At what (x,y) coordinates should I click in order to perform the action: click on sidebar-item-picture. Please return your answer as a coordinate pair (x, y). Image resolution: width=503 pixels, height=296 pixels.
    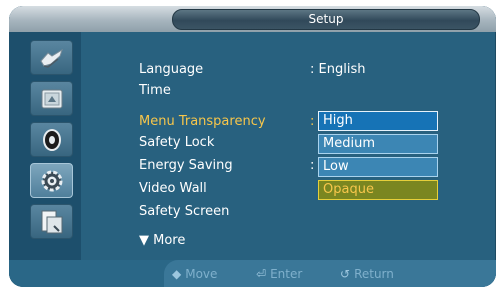
    Looking at the image, I should click on (51, 57).